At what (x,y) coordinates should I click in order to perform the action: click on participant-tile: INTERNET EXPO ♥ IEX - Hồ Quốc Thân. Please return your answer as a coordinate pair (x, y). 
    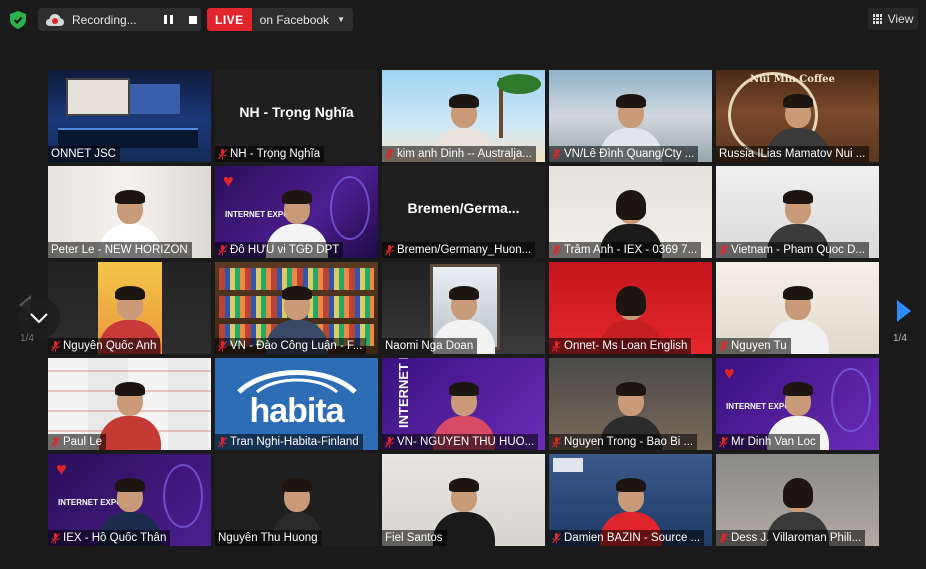
    Looking at the image, I should click on (129, 500).